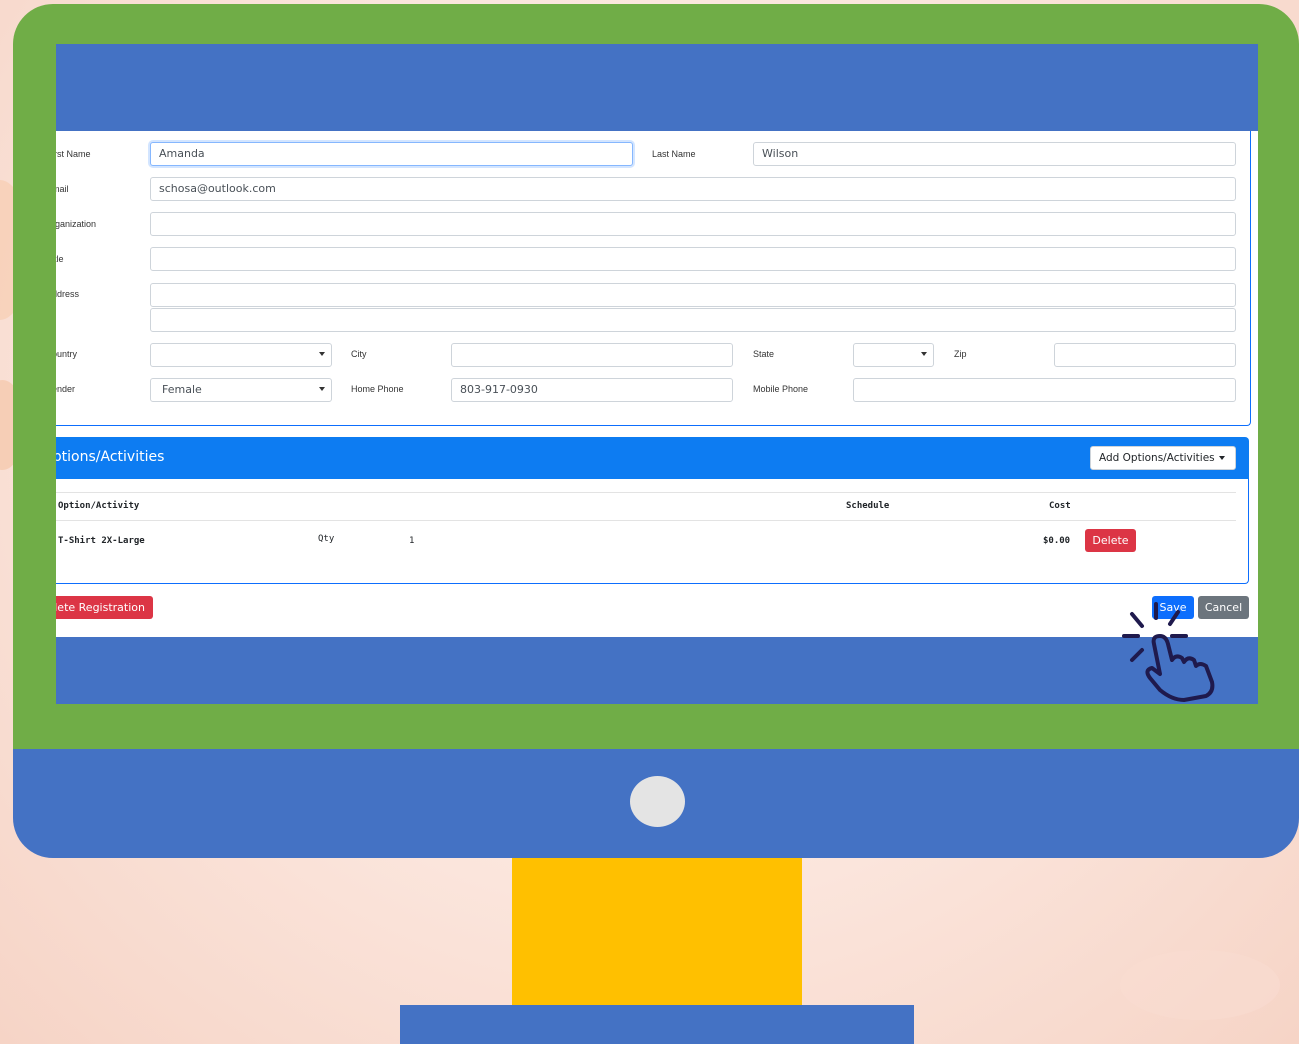  What do you see at coordinates (646, 520) in the screenshot?
I see `table-header-border` at bounding box center [646, 520].